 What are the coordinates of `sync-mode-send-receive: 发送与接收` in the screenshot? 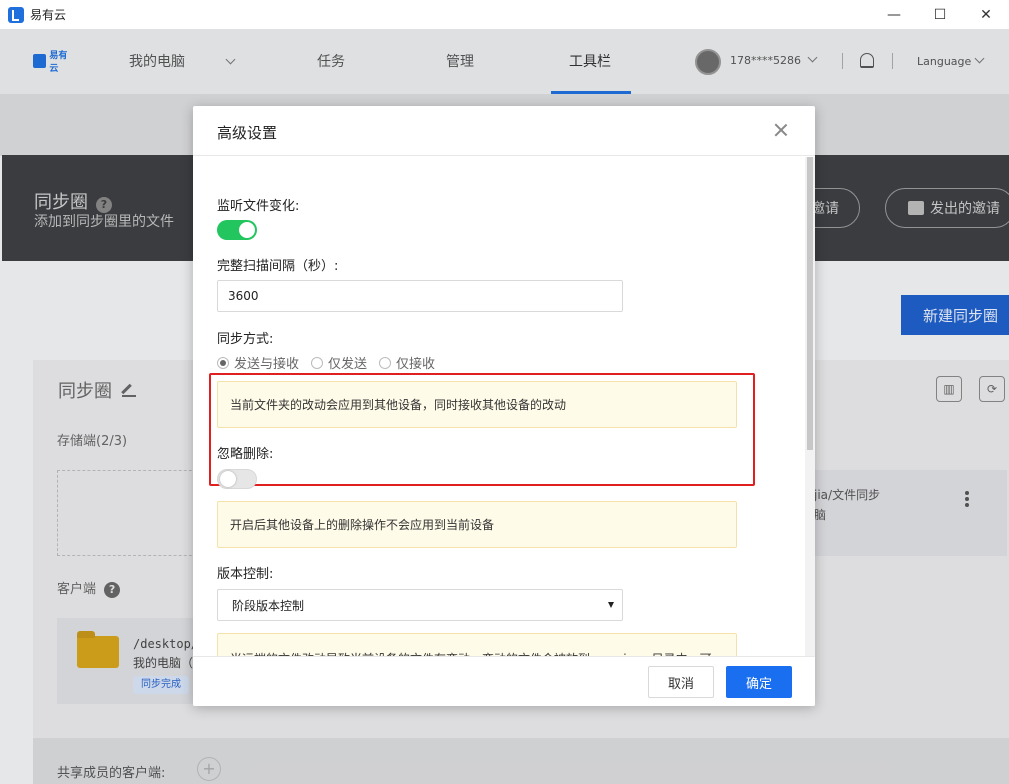 It's located at (258, 362).